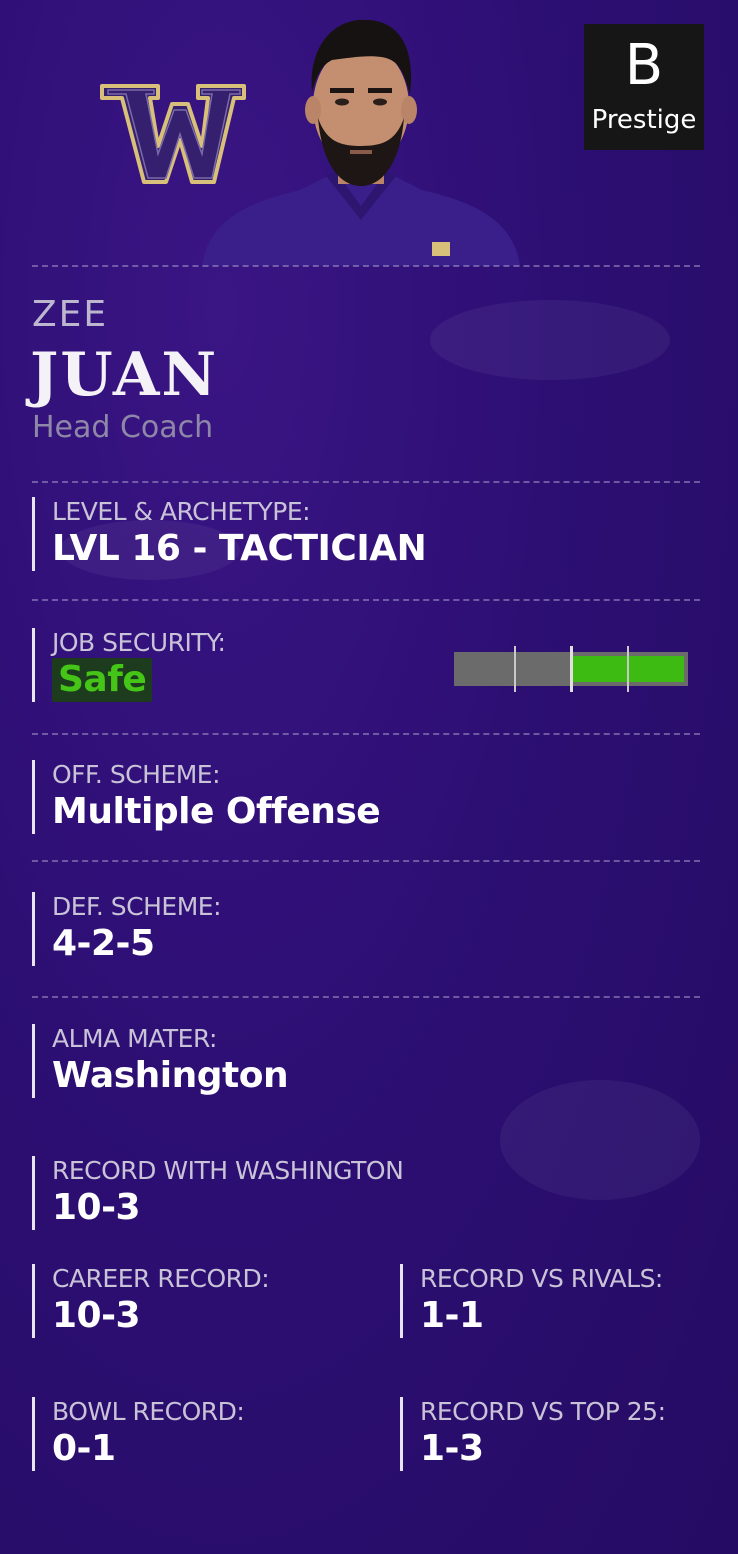 The image size is (738, 1554). I want to click on top25-record-field: RECORD VS TOP 25: 1-3, so click(533, 1434).